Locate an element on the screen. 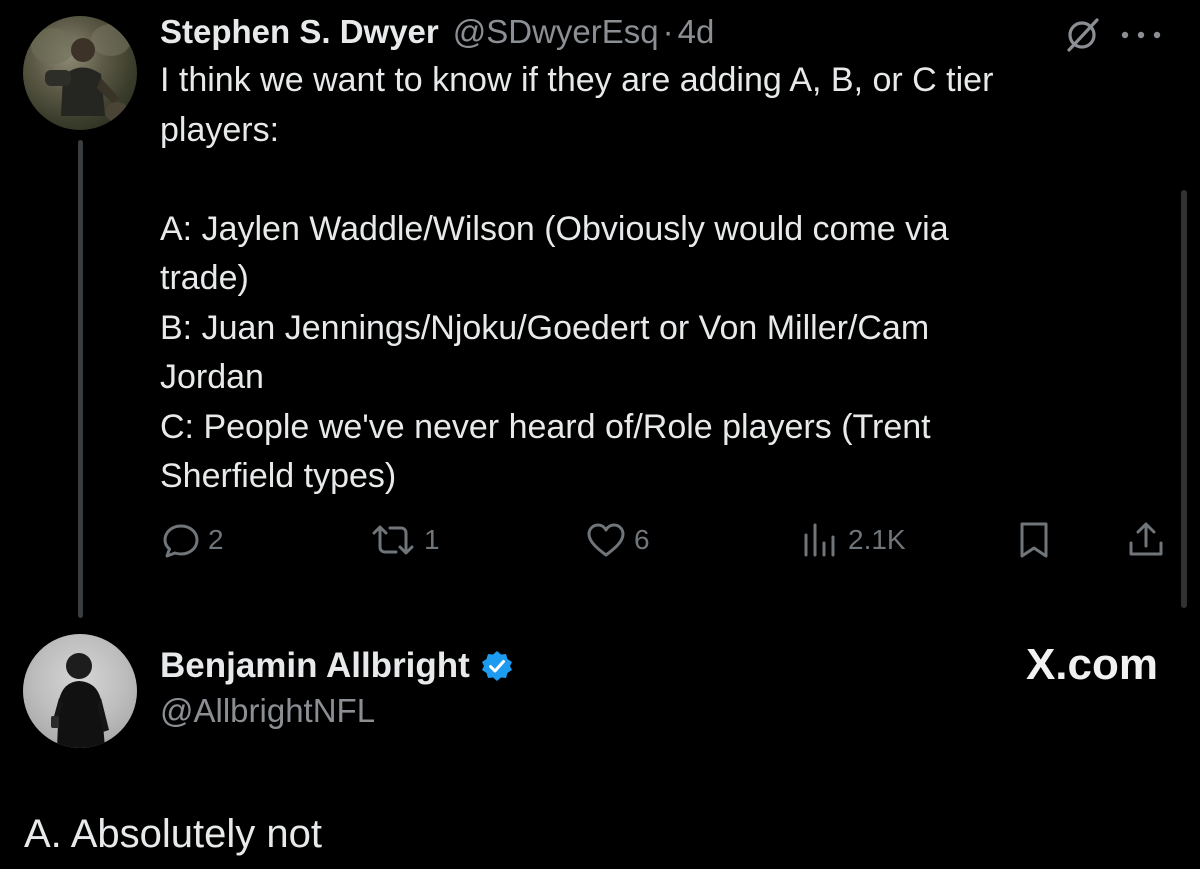 The height and width of the screenshot is (869, 1200). tweet-line: Sherfield types) is located at coordinates (278, 476).